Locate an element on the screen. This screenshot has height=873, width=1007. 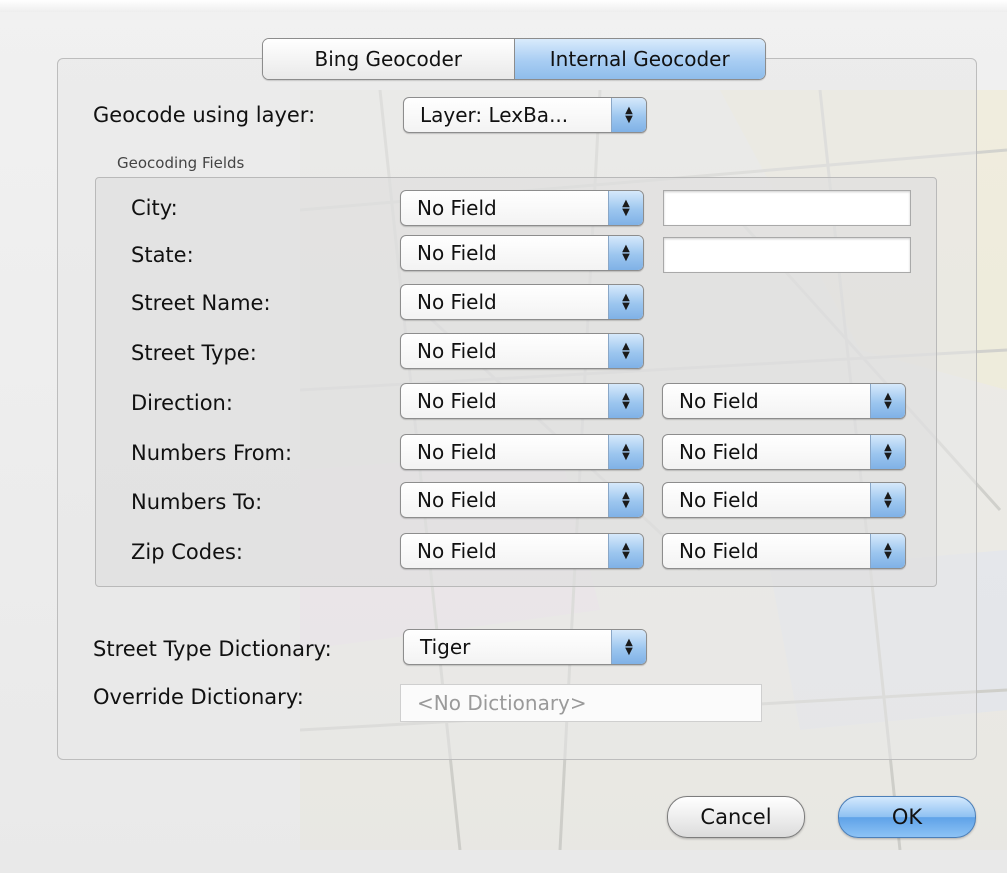
numbers-from-secondary-popup: No Field ▲ ▼ is located at coordinates (784, 452).